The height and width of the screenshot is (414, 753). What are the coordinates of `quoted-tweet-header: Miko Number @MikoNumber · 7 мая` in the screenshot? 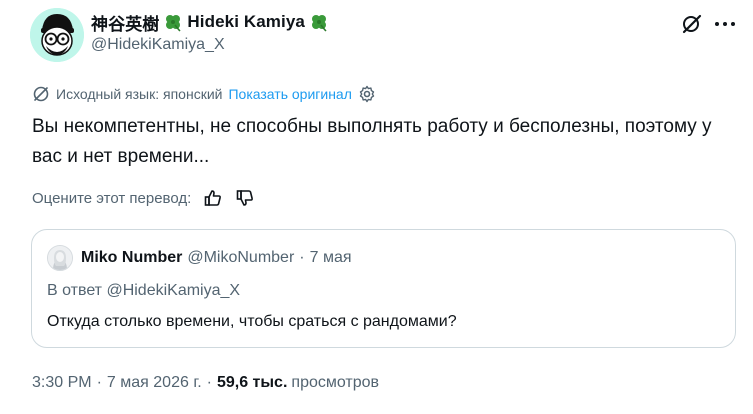 It's located at (199, 258).